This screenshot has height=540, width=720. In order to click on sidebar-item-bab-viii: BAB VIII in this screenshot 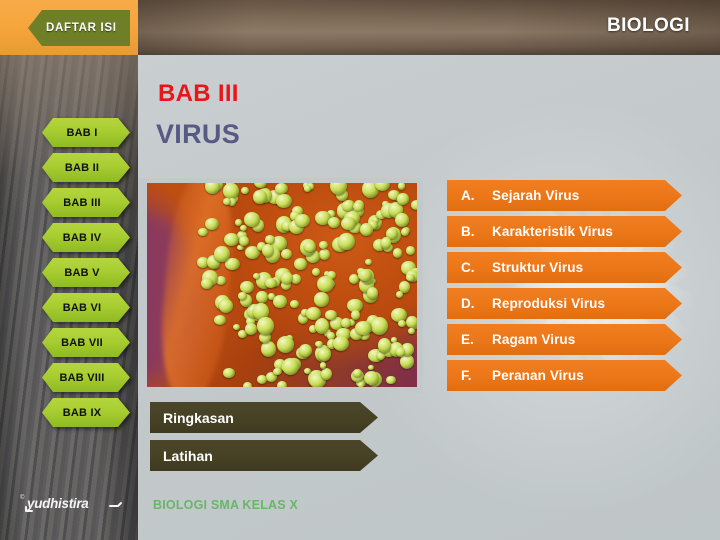, I will do `click(86, 377)`.